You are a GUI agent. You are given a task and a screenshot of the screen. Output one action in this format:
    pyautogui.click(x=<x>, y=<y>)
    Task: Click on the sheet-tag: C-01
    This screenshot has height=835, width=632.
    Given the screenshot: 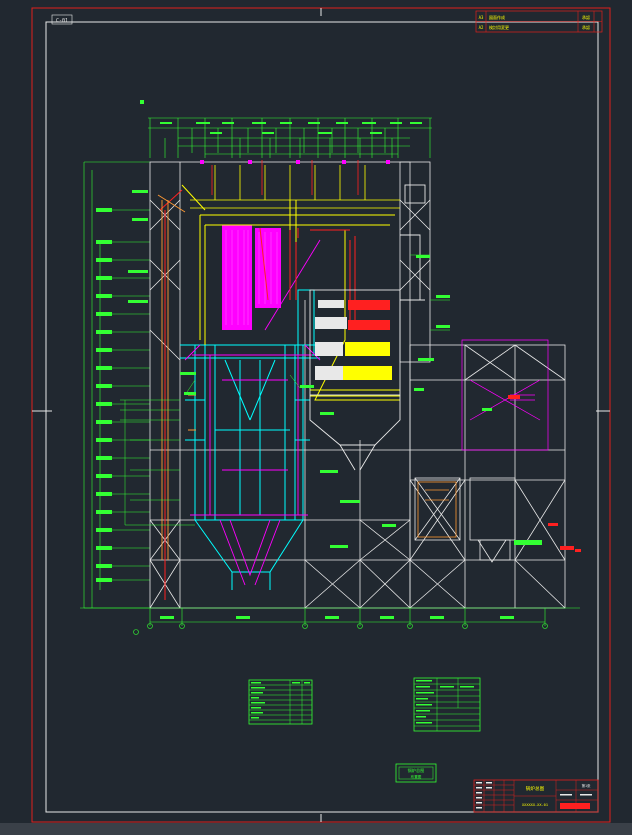 What is the action you would take?
    pyautogui.click(x=62, y=21)
    